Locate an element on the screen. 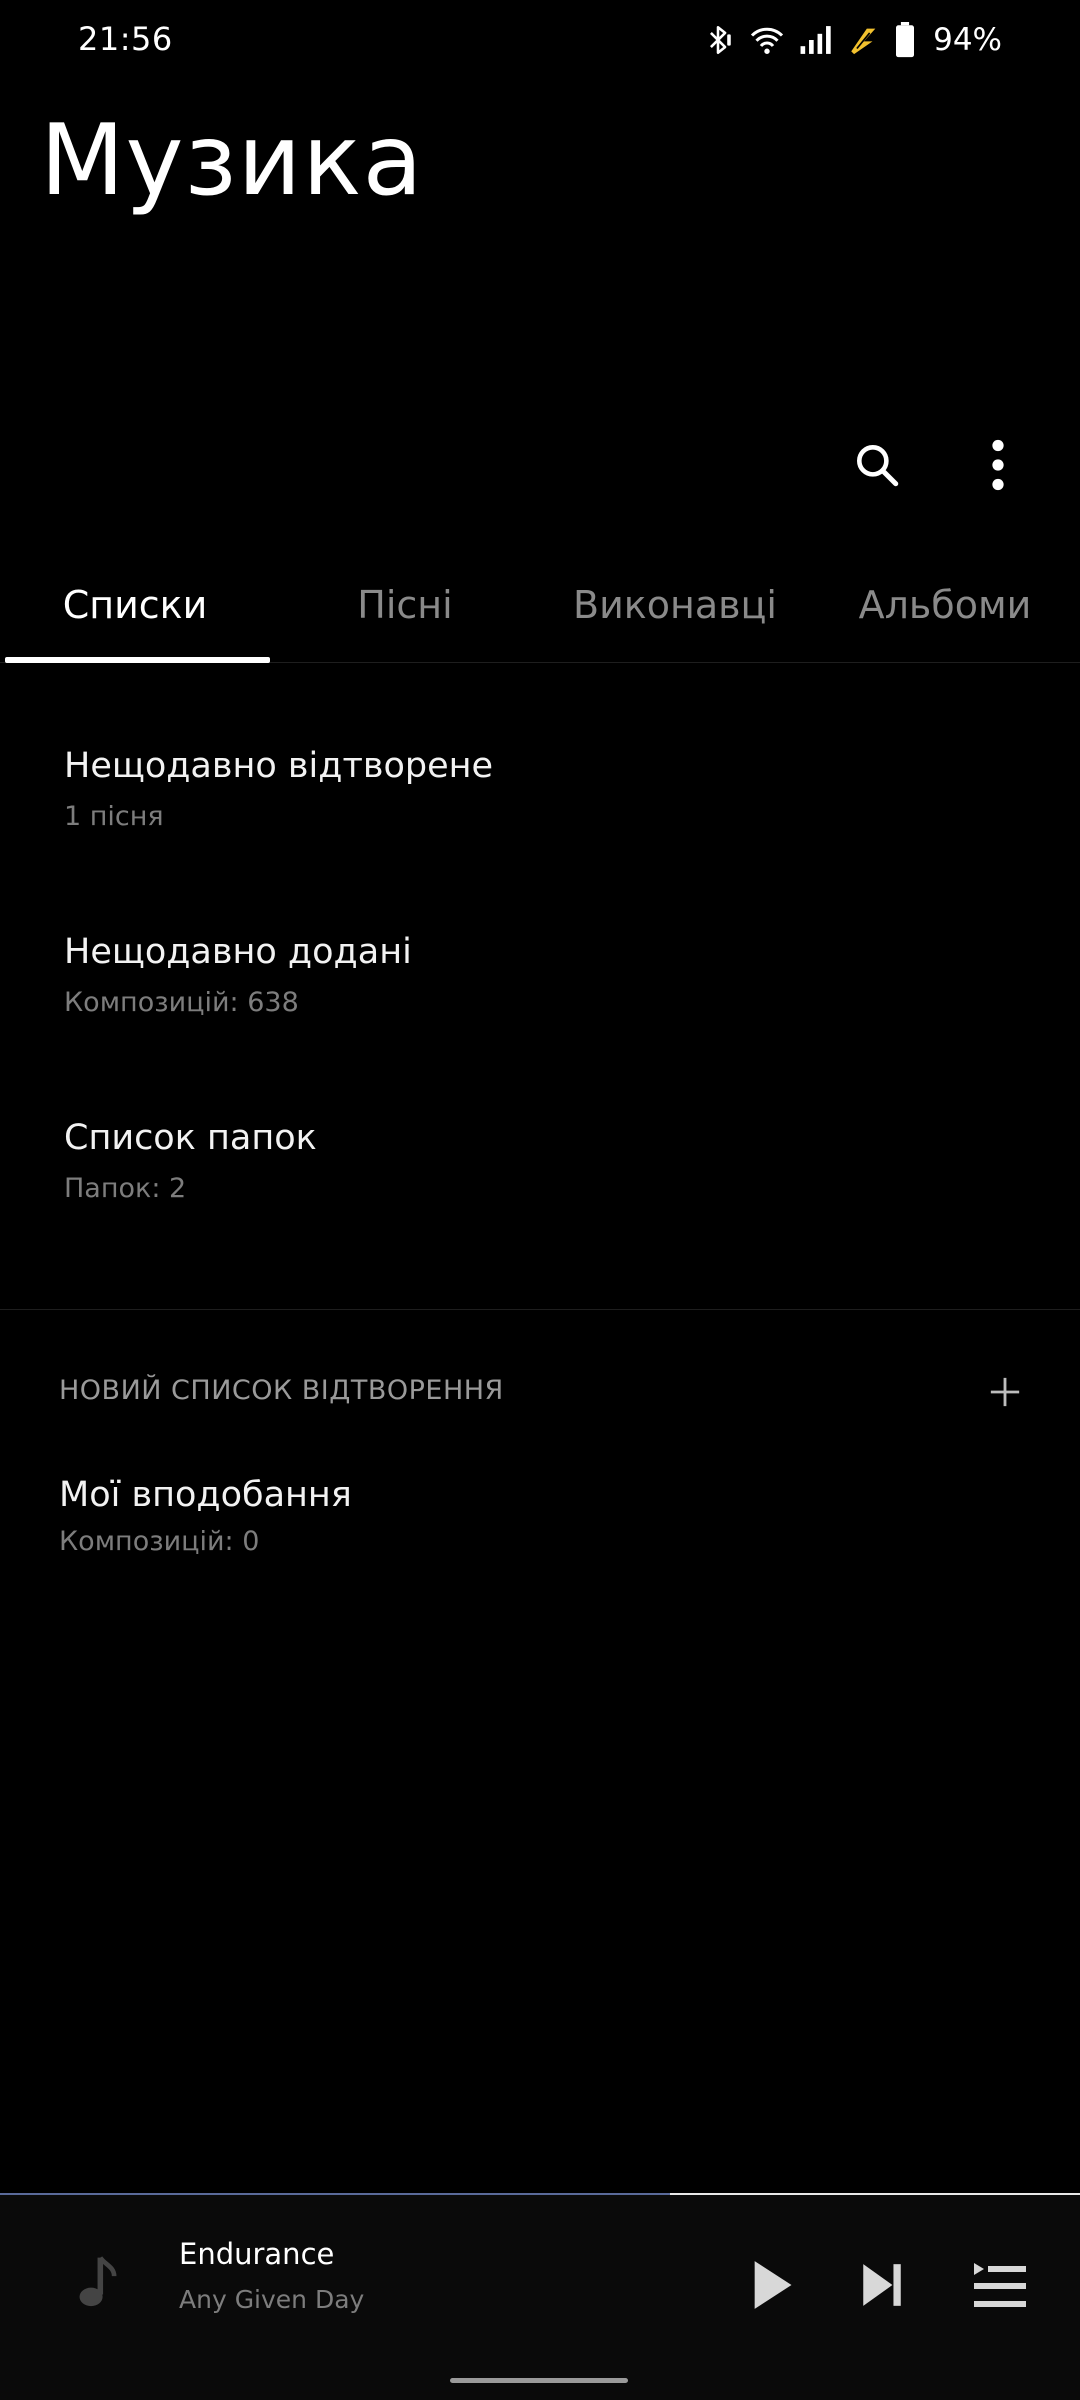 This screenshot has width=1080, height=2400. next-track-button is located at coordinates (882, 2285).